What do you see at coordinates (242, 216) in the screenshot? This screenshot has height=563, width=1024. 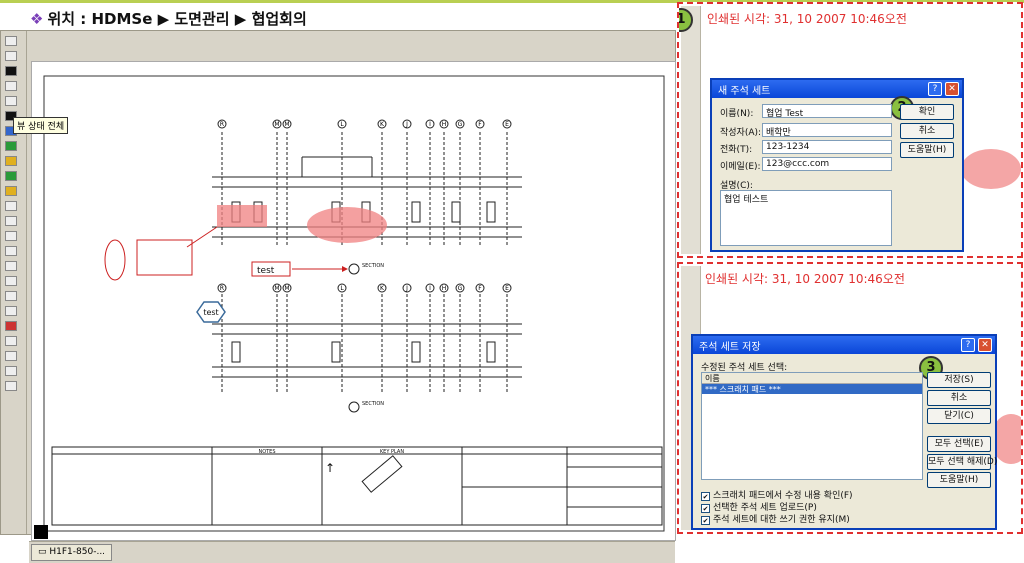 I see `markup-pink-rect` at bounding box center [242, 216].